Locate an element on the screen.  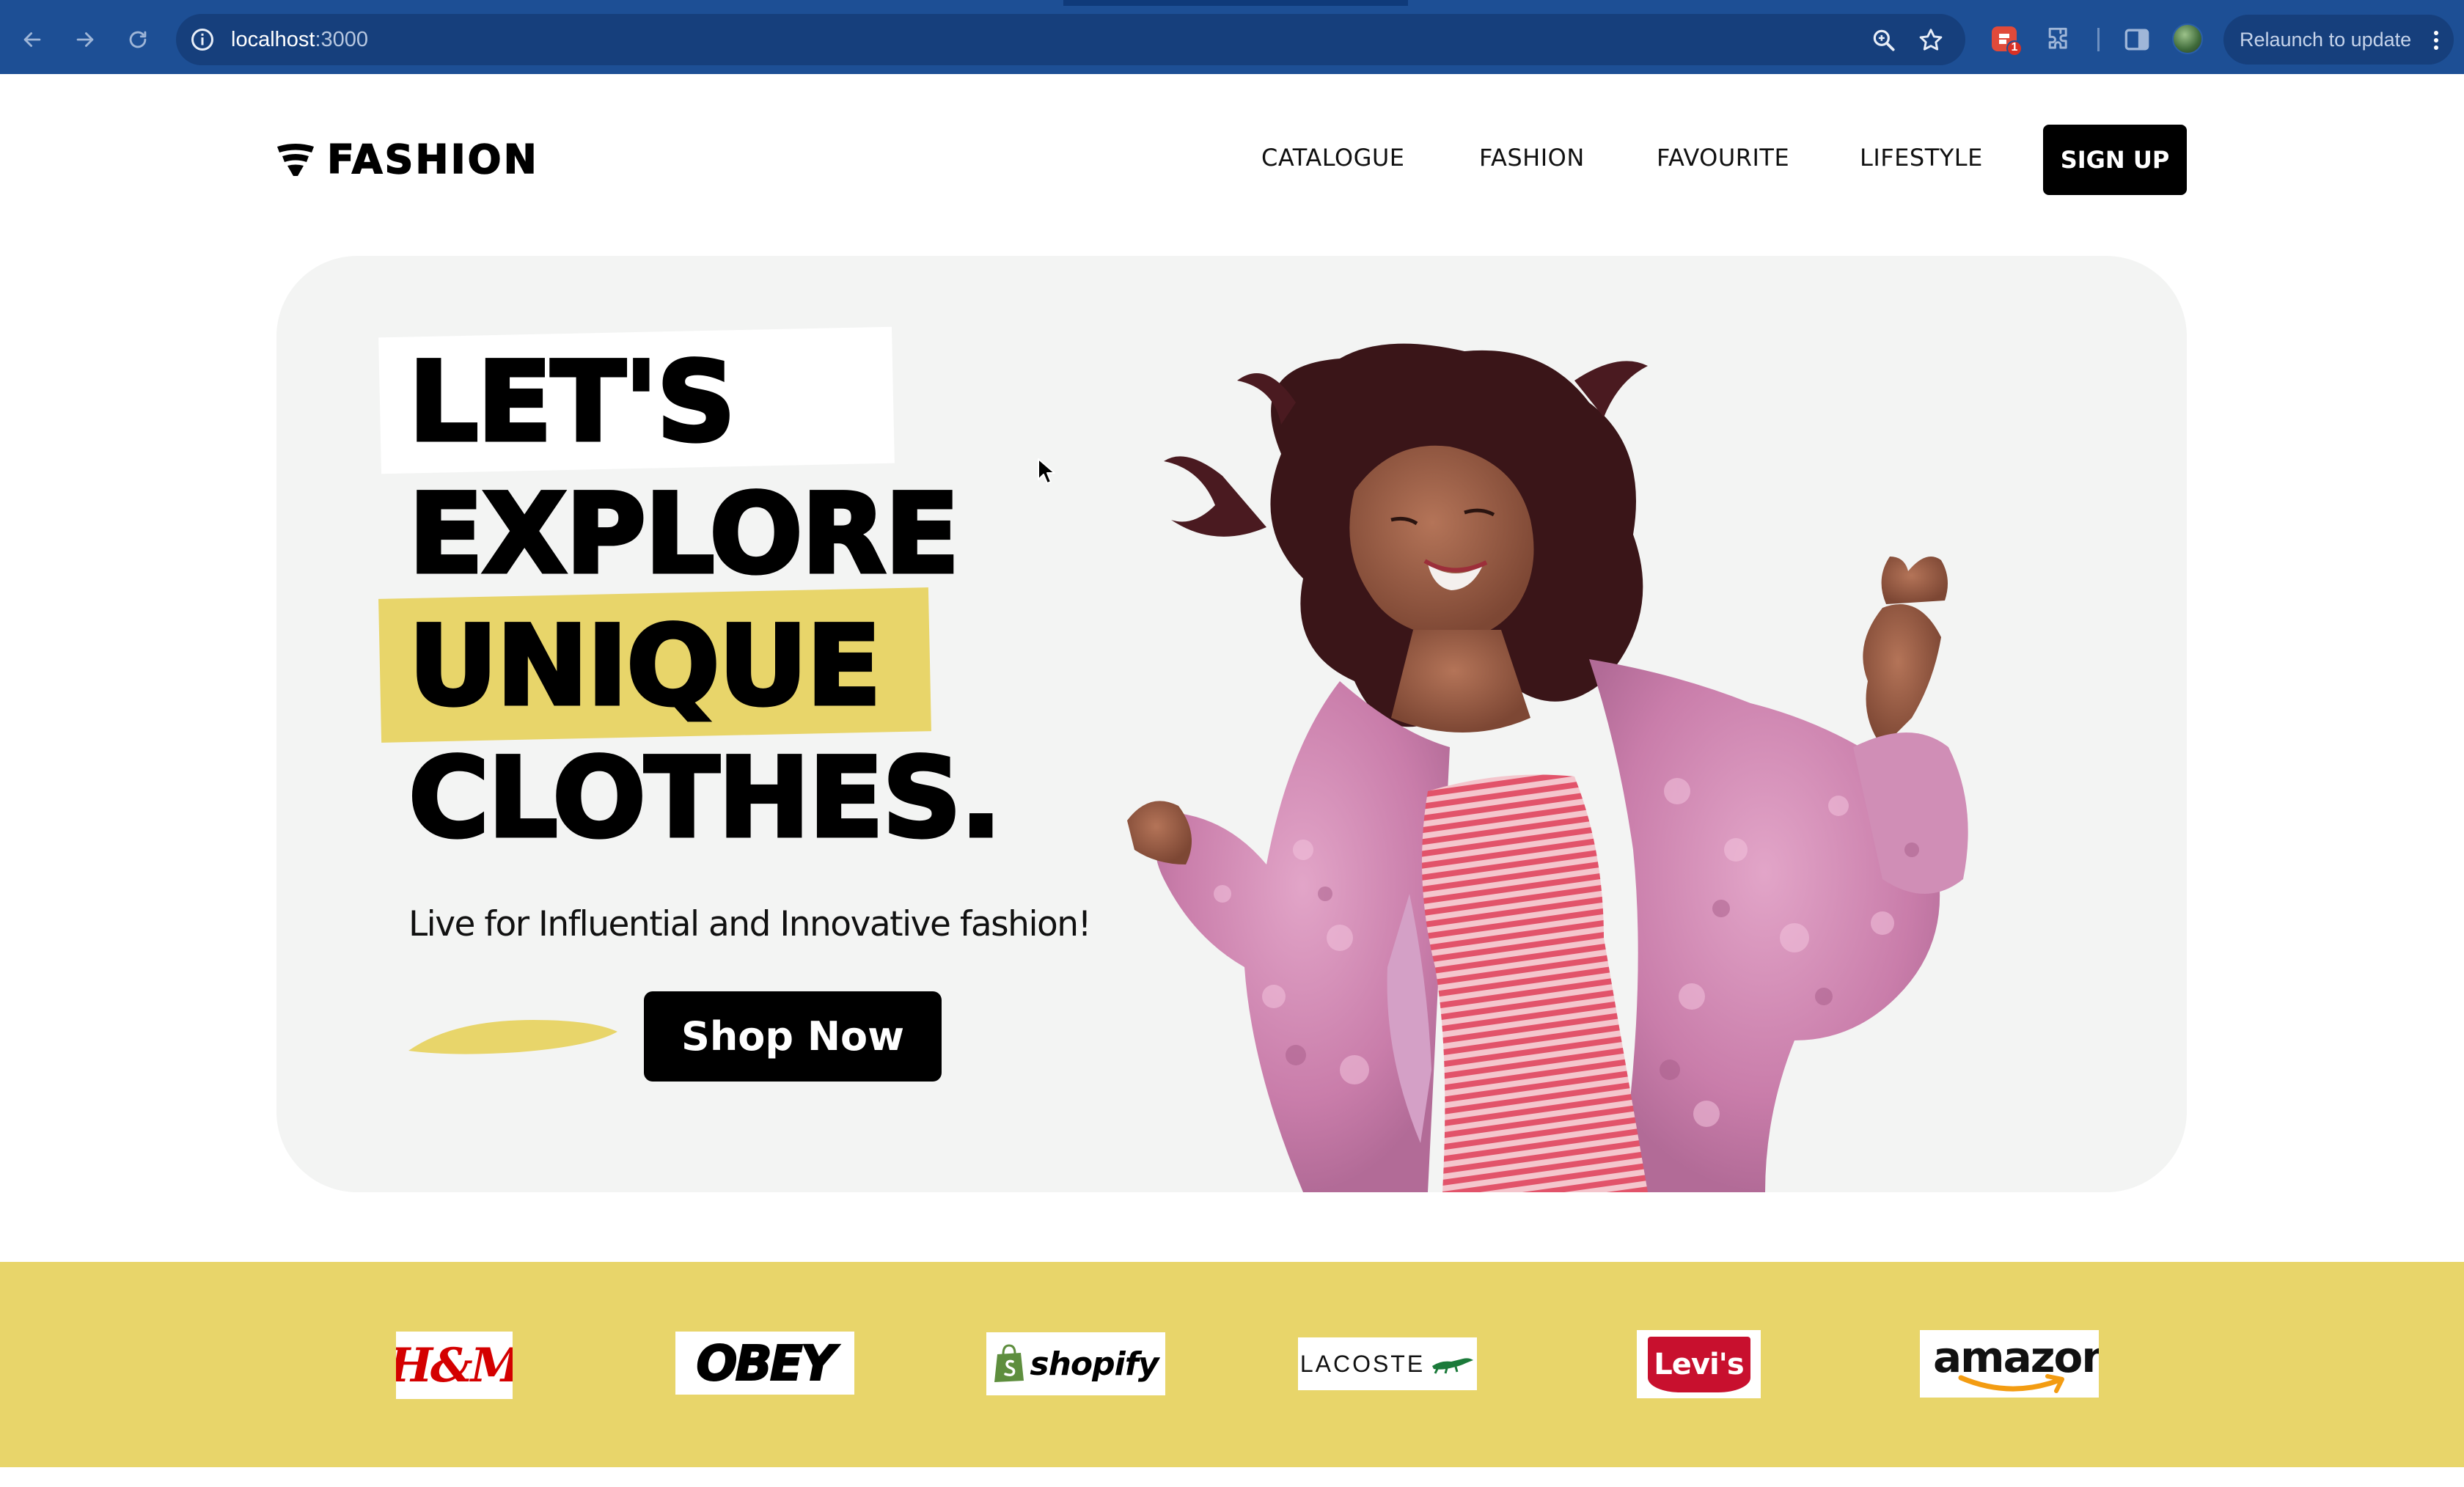
url-host: localhost is located at coordinates (273, 39).